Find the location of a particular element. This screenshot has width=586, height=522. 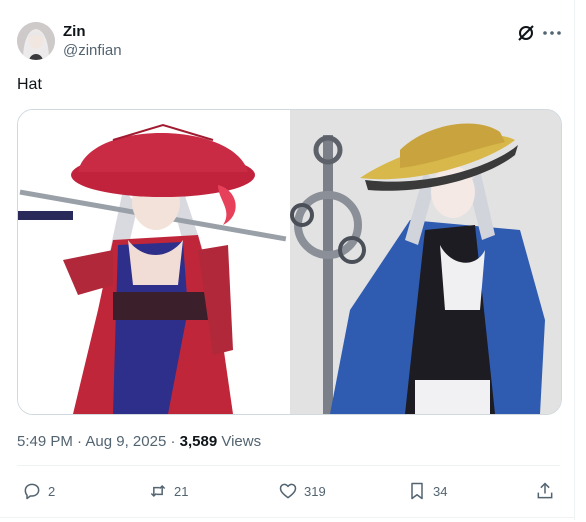

tweet-time: 5:49 PM is located at coordinates (45, 441).